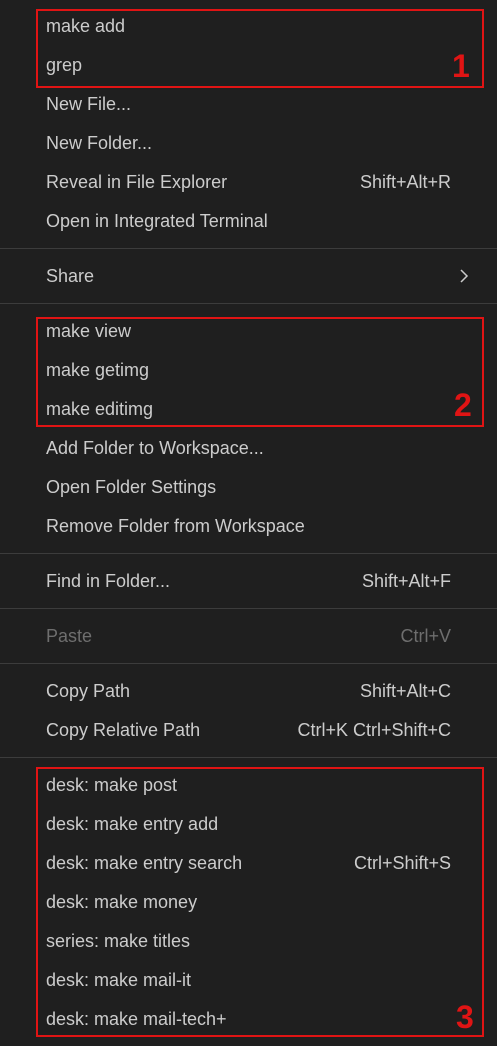 The height and width of the screenshot is (1046, 497). Describe the element at coordinates (248, 370) in the screenshot. I see `menu-item-make-getimg: make getimg` at that location.